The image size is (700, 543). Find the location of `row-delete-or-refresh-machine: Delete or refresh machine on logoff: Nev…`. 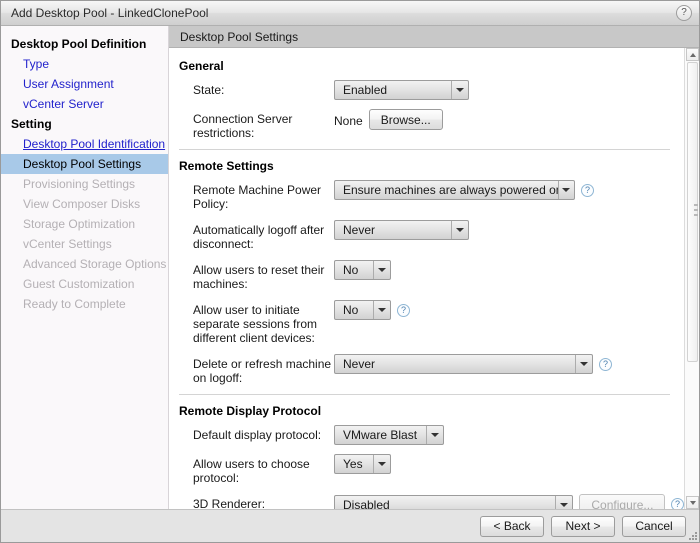

row-delete-or-refresh-machine: Delete or refresh machine on logoff: Nev… is located at coordinates (431, 369).